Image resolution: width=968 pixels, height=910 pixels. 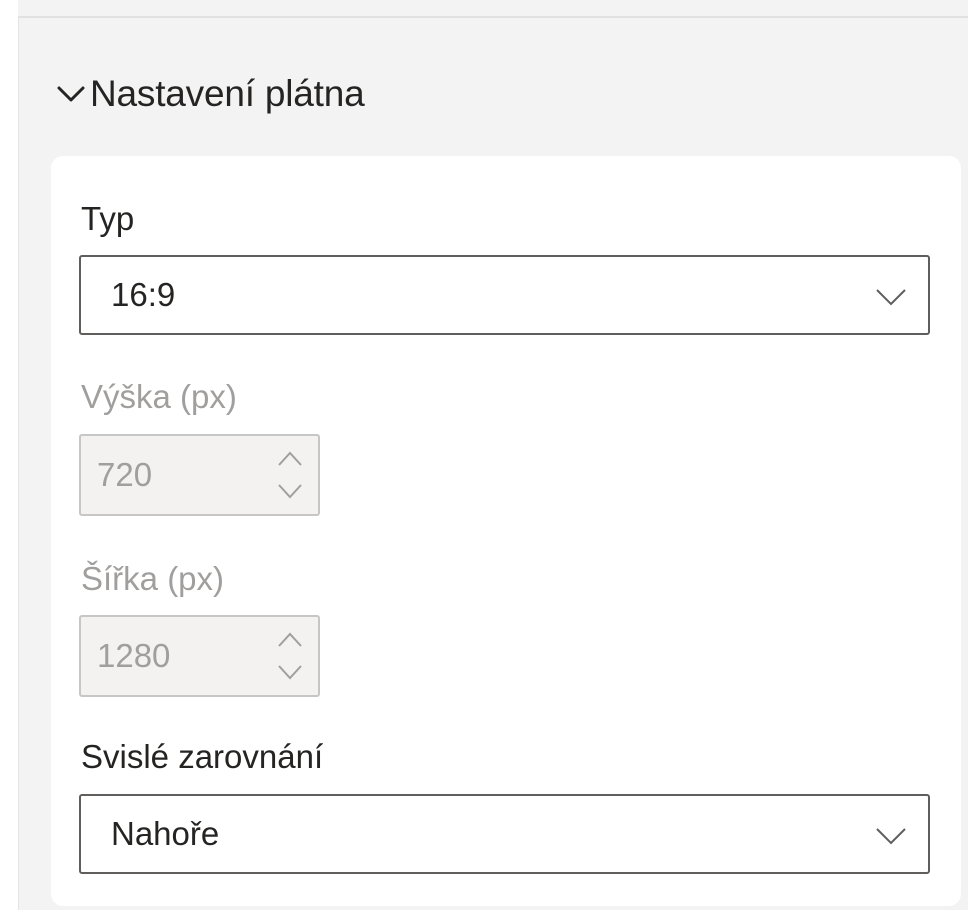 I want to click on section-title: Nastavení plátna, so click(x=227, y=93).